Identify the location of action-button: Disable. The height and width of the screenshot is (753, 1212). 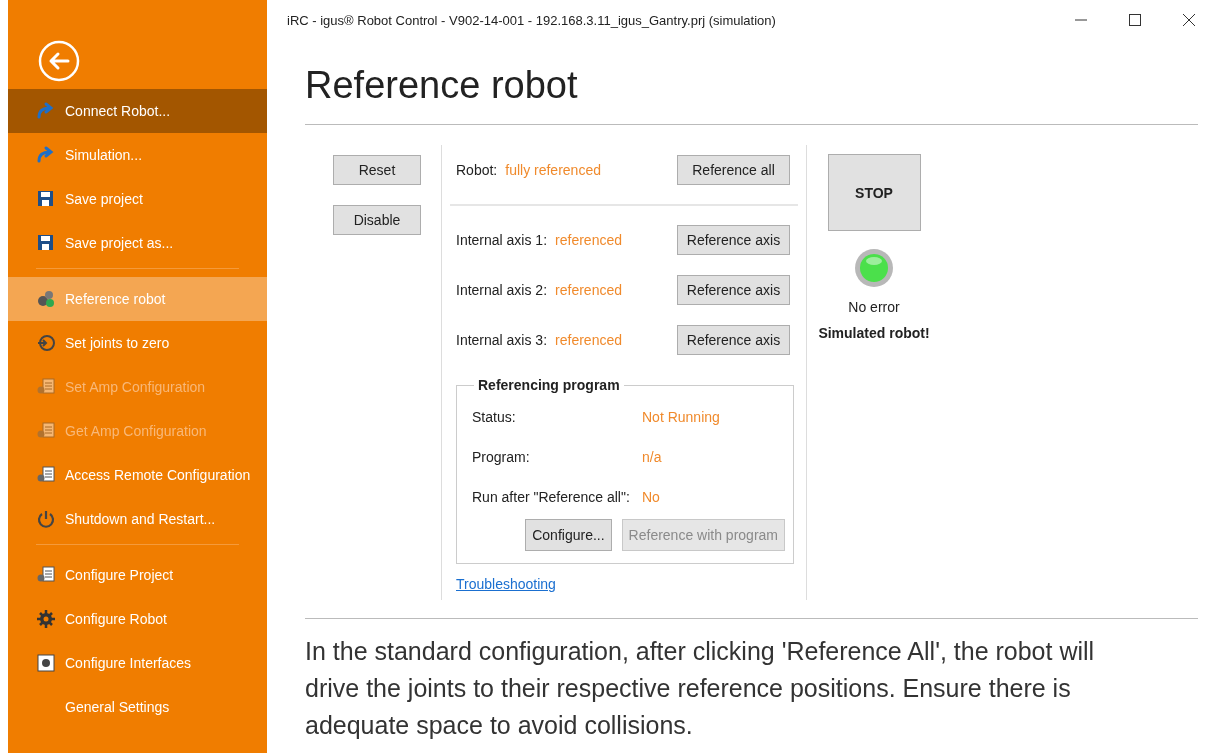
(377, 220).